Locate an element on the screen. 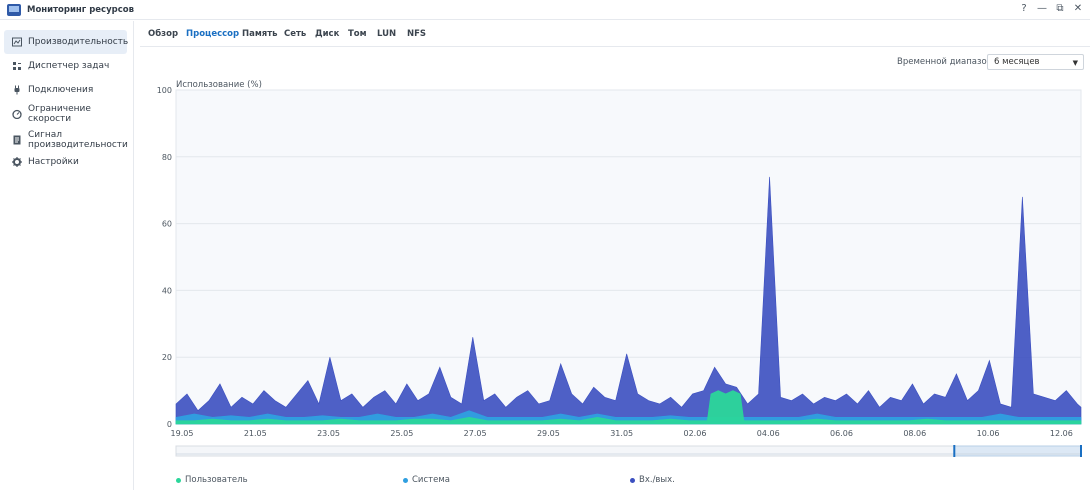 The image size is (1090, 490). close-button: ✕ is located at coordinates (1078, 9).